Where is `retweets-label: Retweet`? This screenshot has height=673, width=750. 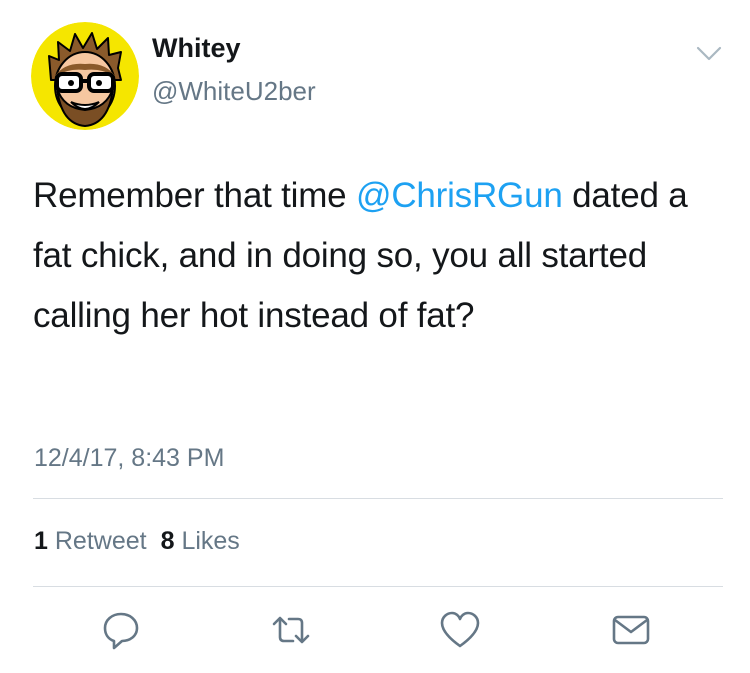
retweets-label: Retweet is located at coordinates (100, 541).